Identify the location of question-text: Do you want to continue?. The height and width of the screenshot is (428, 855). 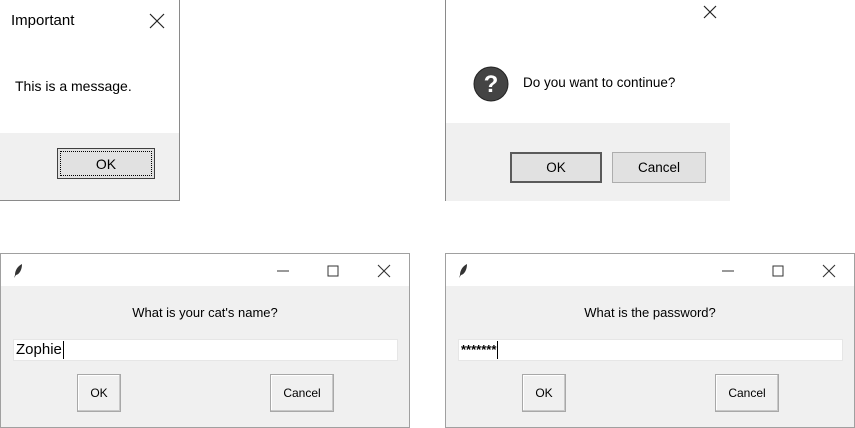
(599, 82).